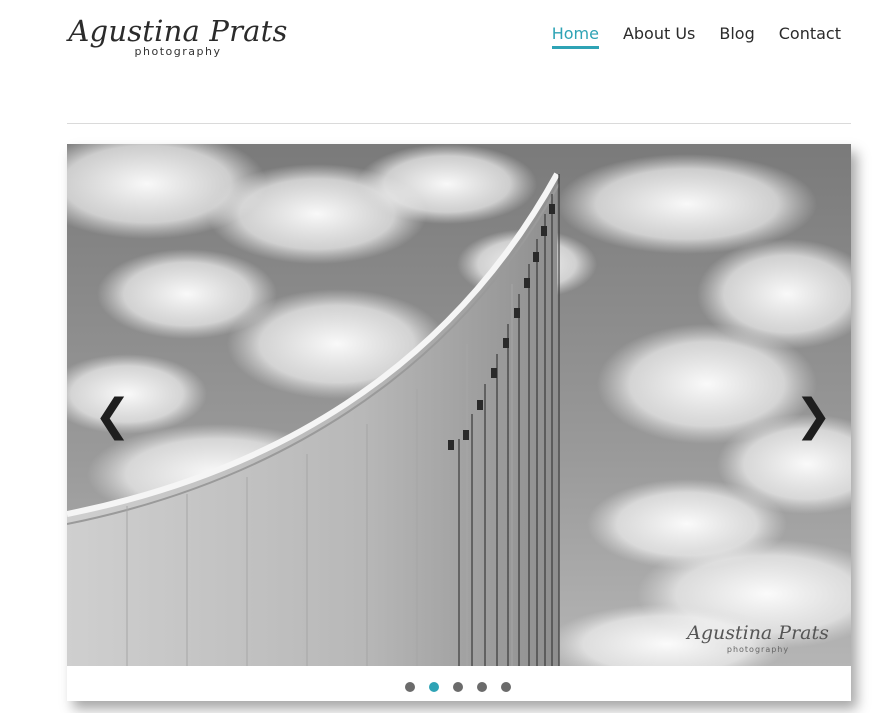 The height and width of the screenshot is (713, 894). I want to click on header-divider, so click(459, 123).